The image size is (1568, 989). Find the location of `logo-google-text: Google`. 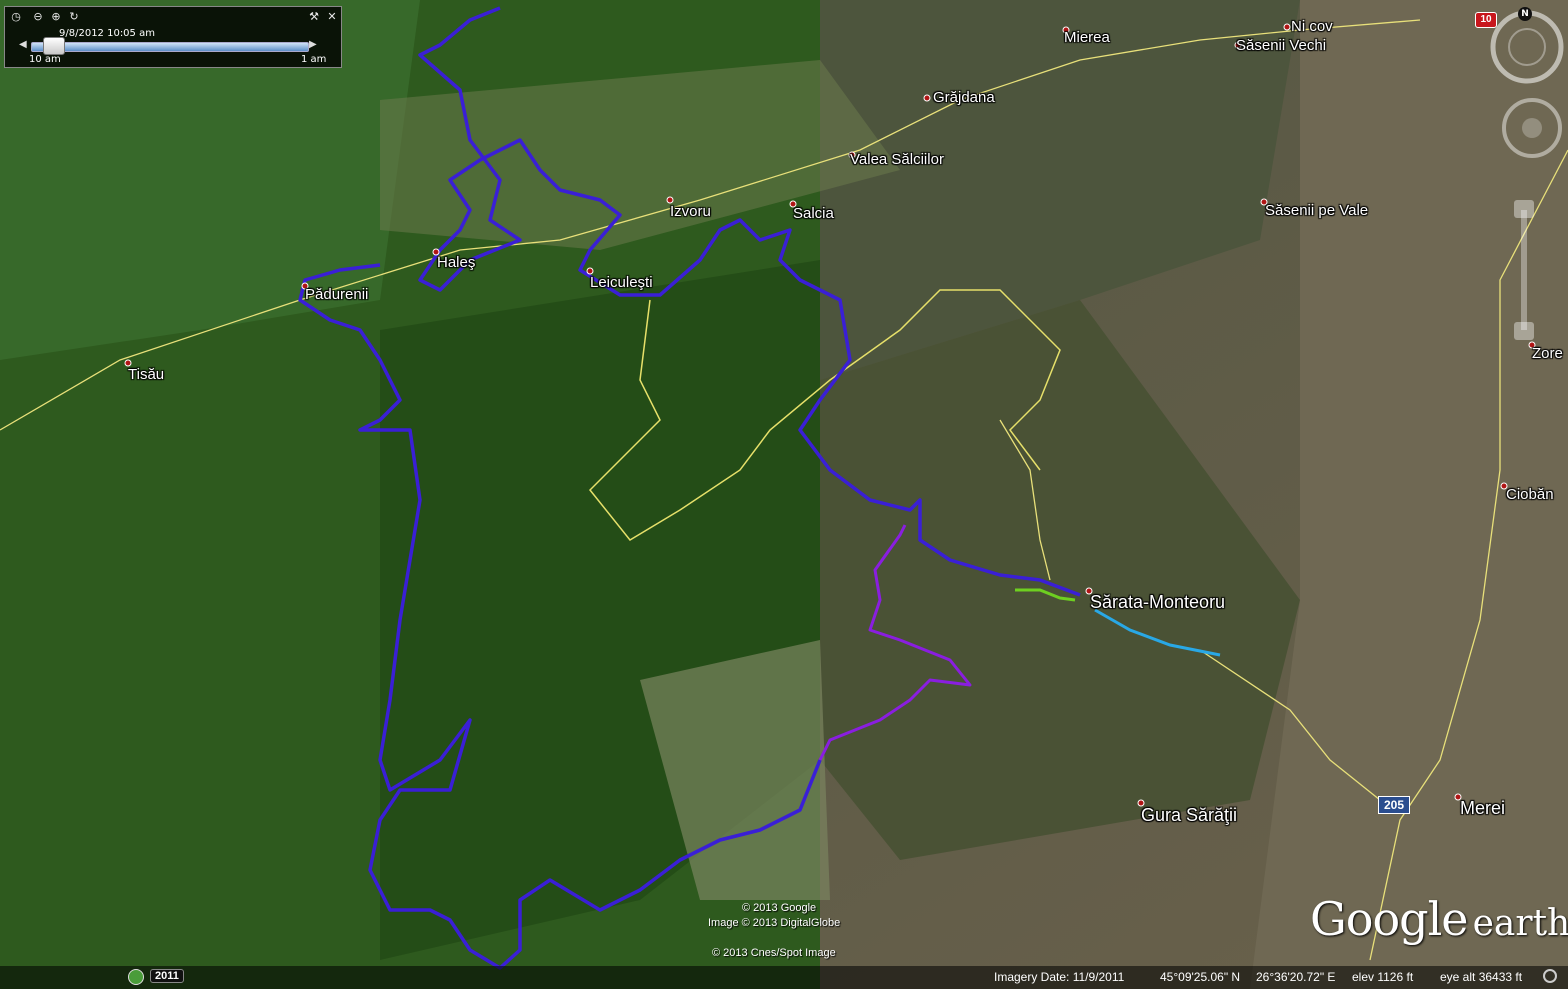

logo-google-text: Google is located at coordinates (1389, 919).